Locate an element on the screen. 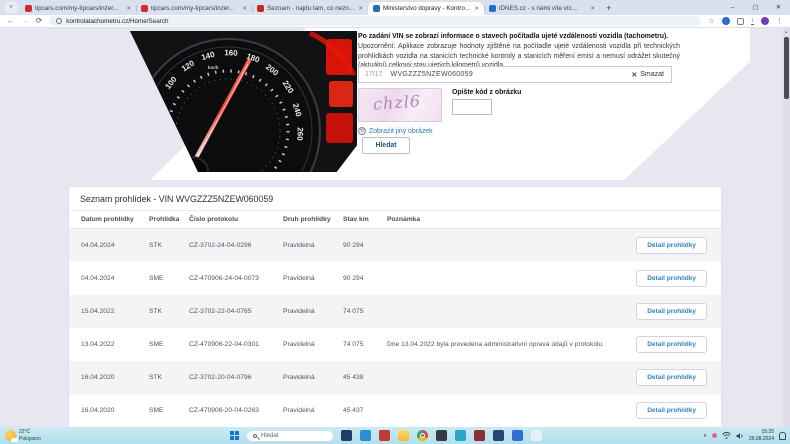 This screenshot has width=790, height=444. site-info-icon is located at coordinates (59, 21).